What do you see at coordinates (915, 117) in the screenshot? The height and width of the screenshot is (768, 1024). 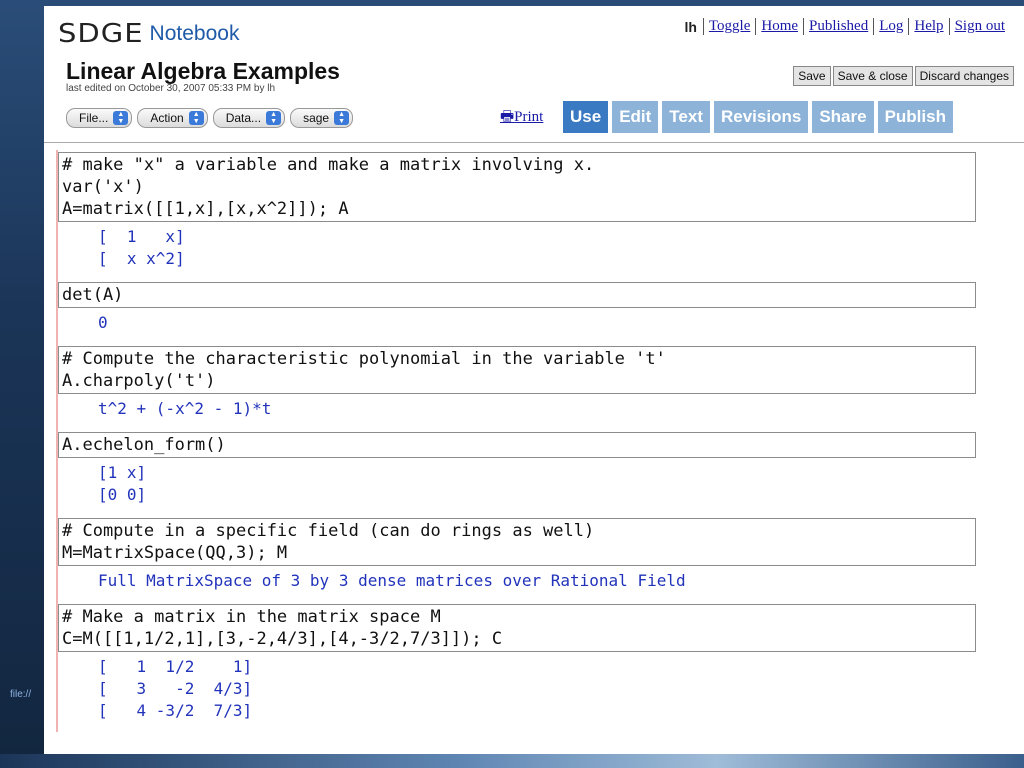 I see `tab-publish: Publish` at bounding box center [915, 117].